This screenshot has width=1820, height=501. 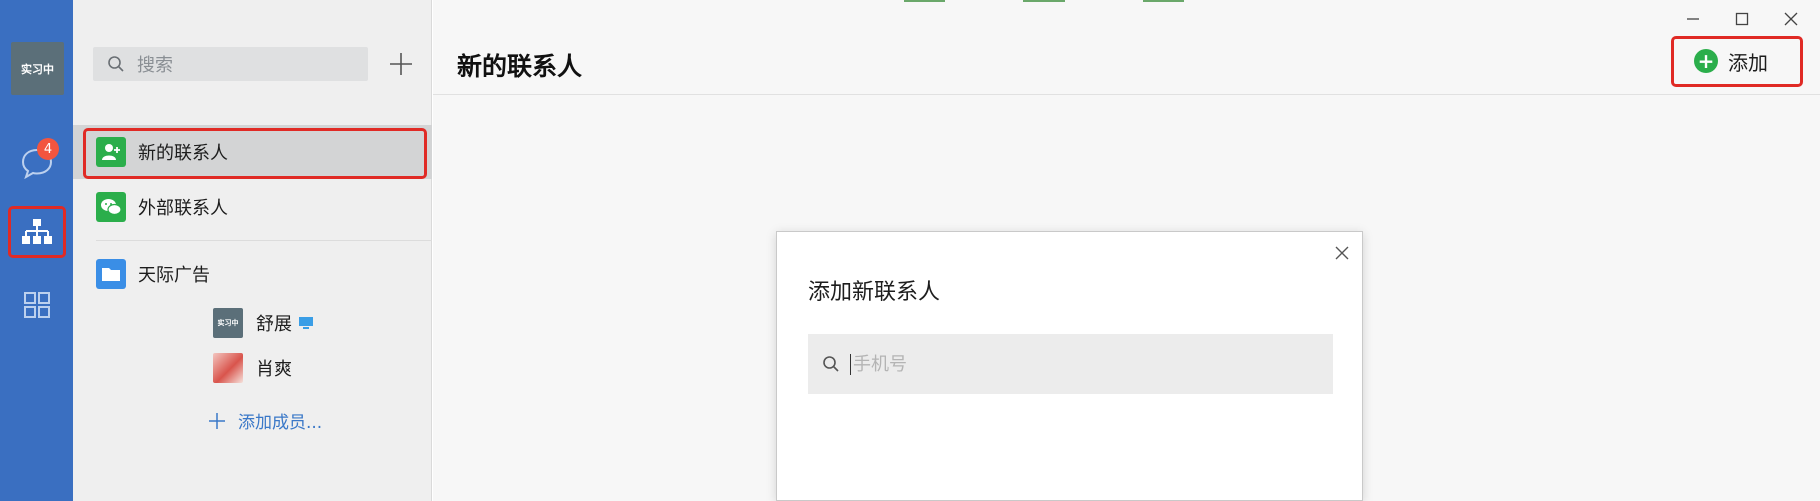 I want to click on wechat-icon, so click(x=111, y=207).